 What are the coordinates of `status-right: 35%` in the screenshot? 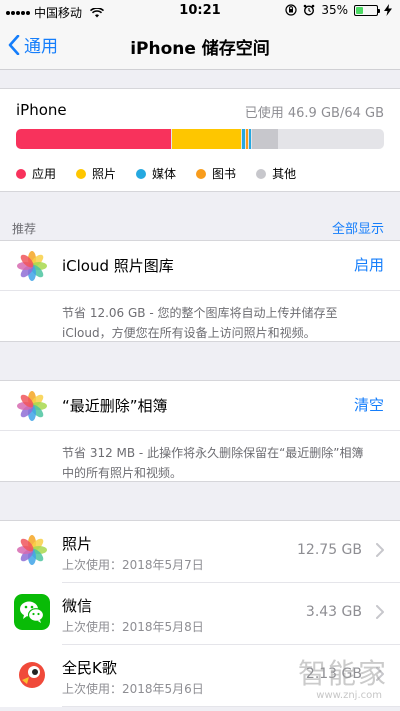 It's located at (338, 10).